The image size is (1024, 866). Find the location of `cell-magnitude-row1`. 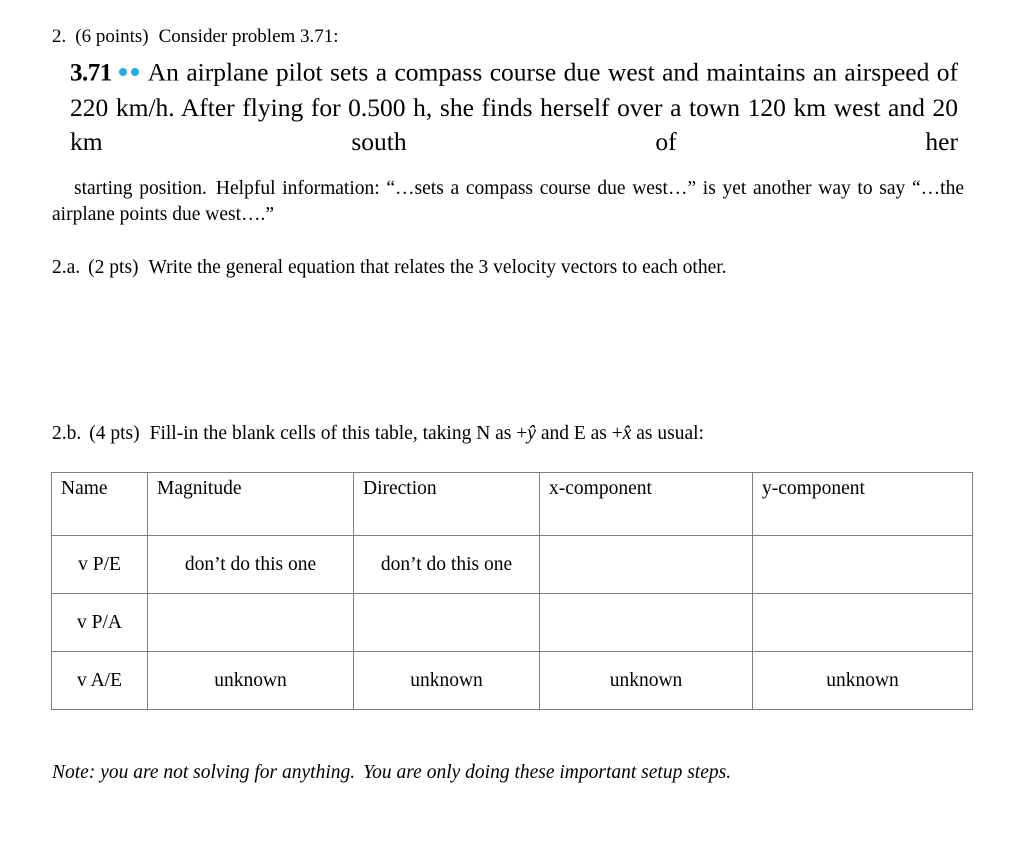

cell-magnitude-row1 is located at coordinates (250, 622).